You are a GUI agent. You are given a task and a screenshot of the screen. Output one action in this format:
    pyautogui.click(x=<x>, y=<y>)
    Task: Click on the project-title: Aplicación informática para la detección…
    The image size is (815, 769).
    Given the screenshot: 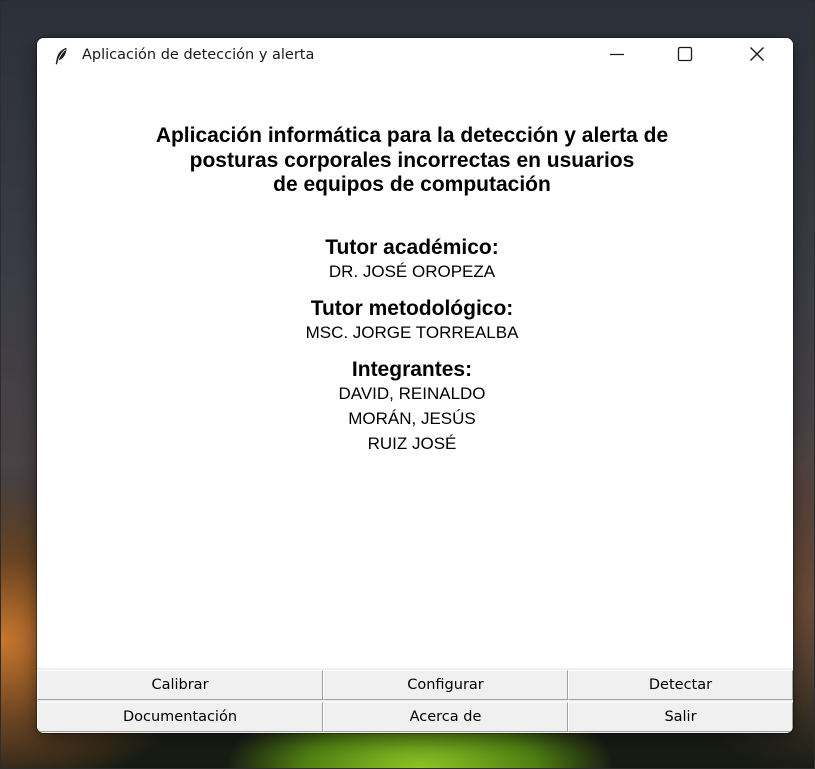 What is the action you would take?
    pyautogui.click(x=412, y=161)
    